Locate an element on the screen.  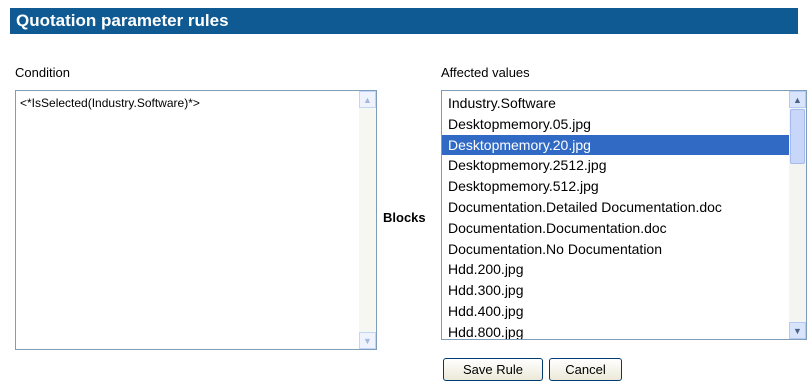
condition-text: <*IsSelected(Industry.Software)*> is located at coordinates (110, 103).